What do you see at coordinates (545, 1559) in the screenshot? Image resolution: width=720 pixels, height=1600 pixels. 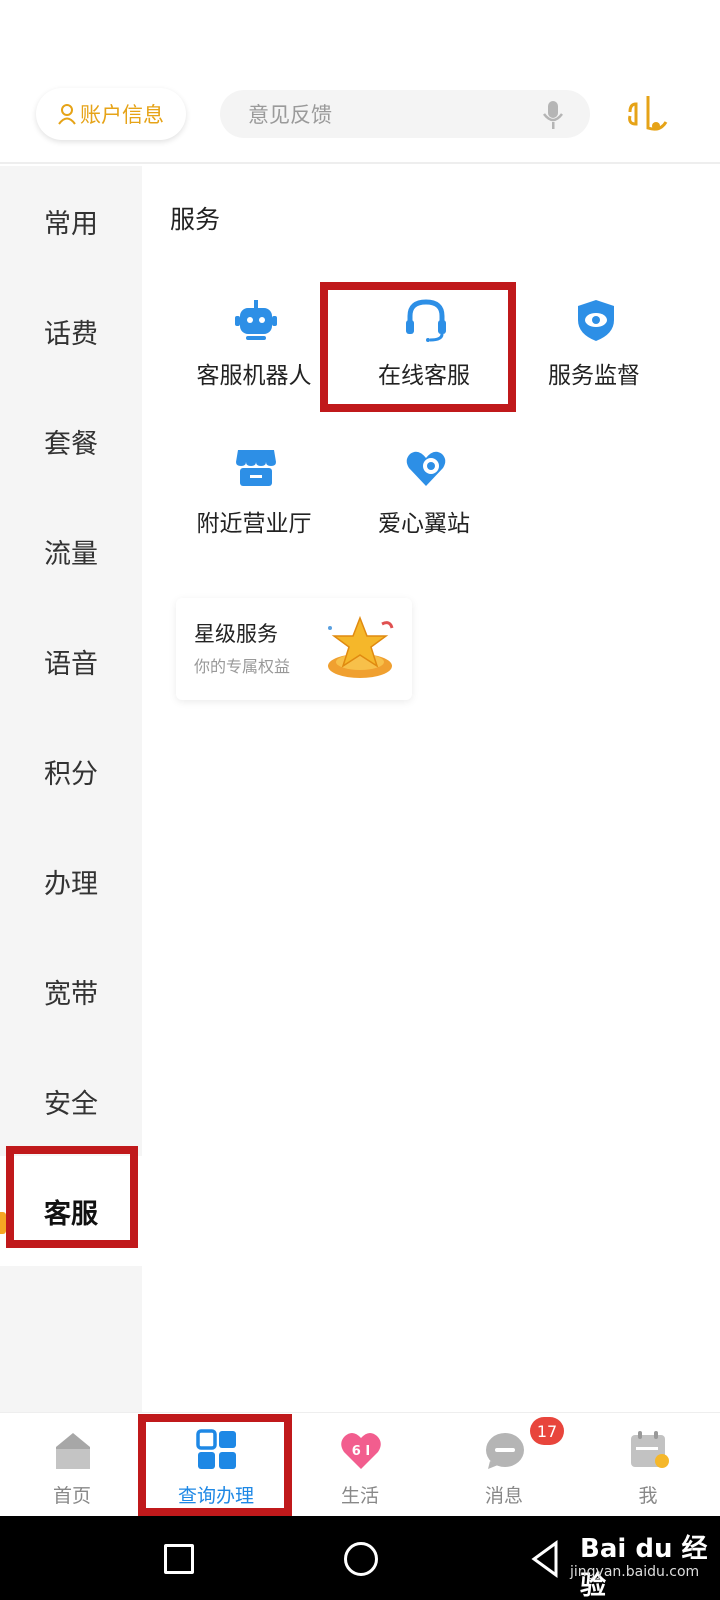 I see `back-button` at bounding box center [545, 1559].